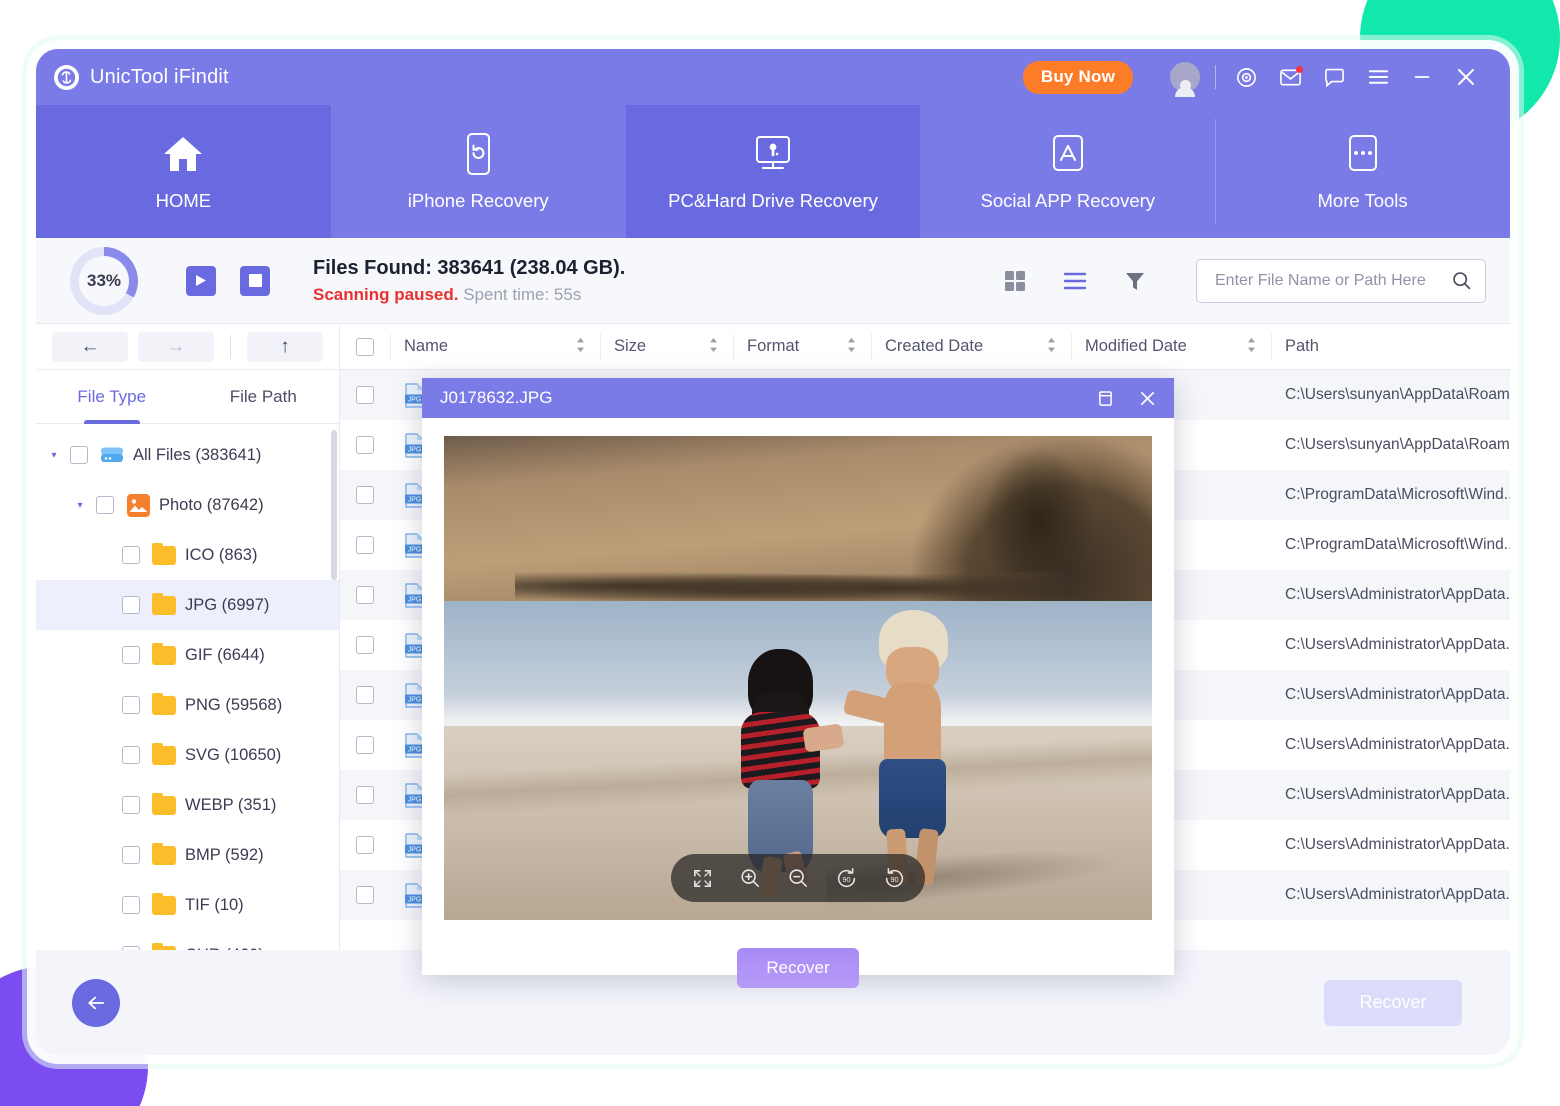 The width and height of the screenshot is (1560, 1106). I want to click on filter-icon, so click(1135, 281).